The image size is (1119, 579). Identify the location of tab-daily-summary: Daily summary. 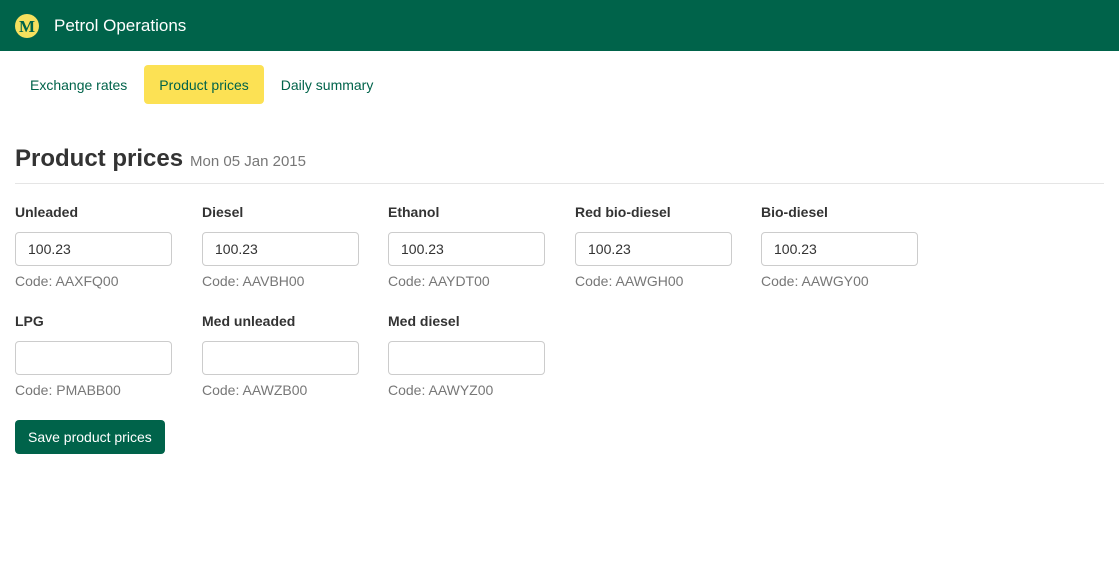
(327, 84).